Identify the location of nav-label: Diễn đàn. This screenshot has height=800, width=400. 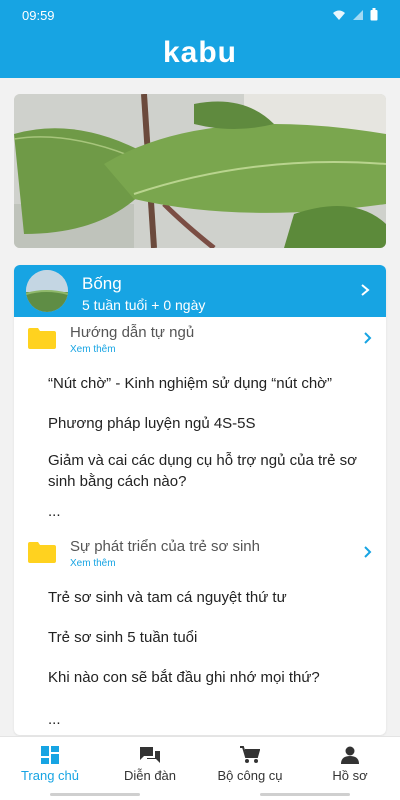
(150, 775).